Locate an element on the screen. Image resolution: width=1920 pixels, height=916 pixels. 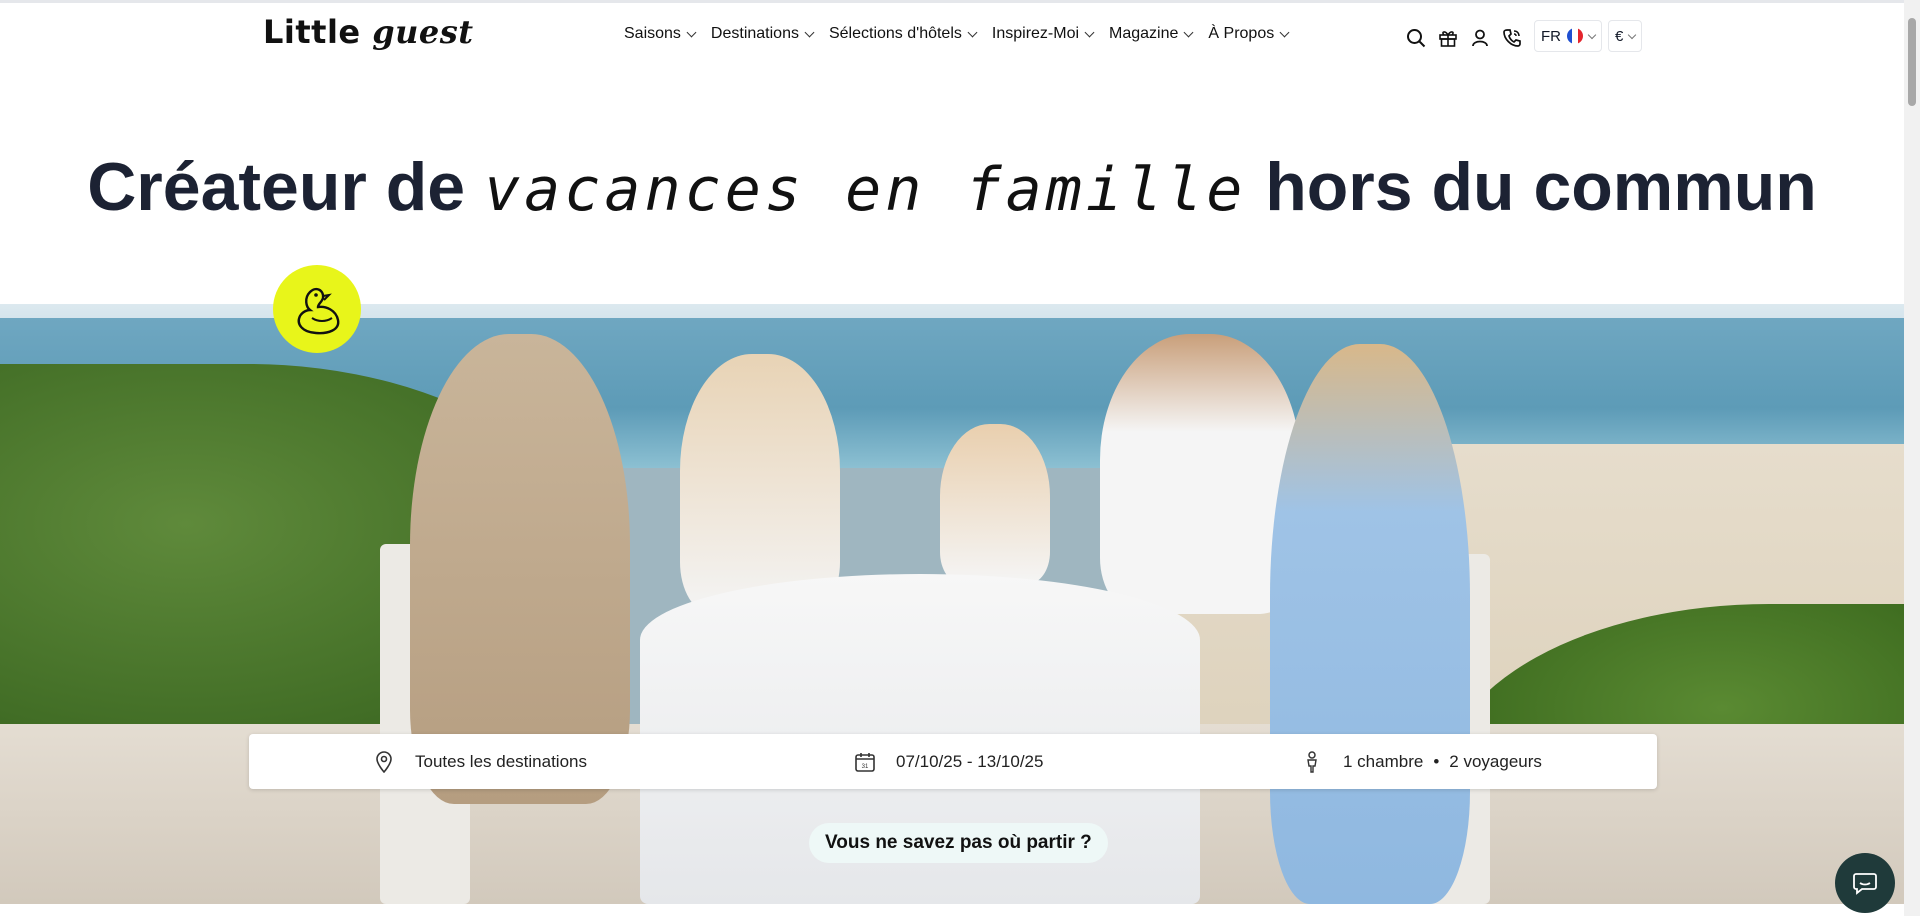
chat-button is located at coordinates (1865, 883).